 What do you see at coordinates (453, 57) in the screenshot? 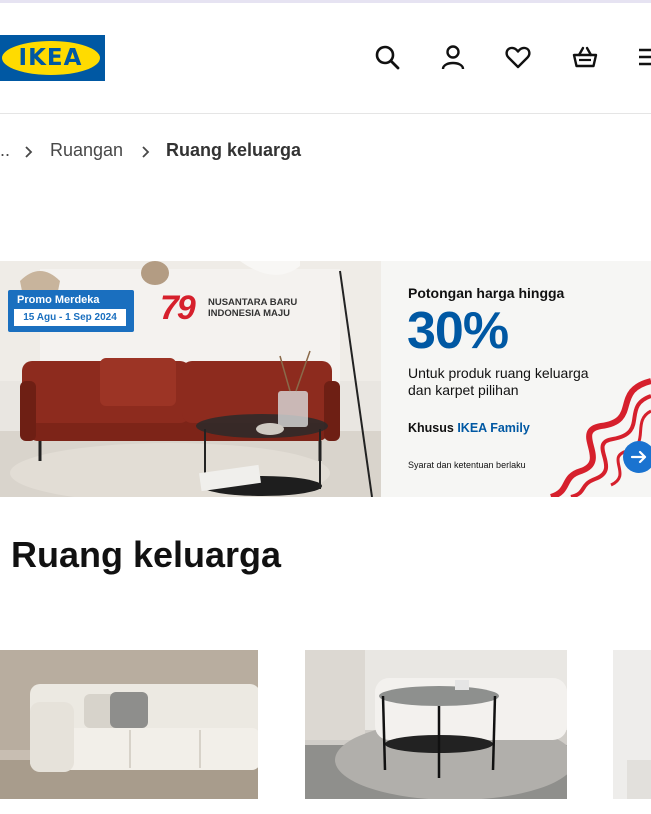
I see `user-icon` at bounding box center [453, 57].